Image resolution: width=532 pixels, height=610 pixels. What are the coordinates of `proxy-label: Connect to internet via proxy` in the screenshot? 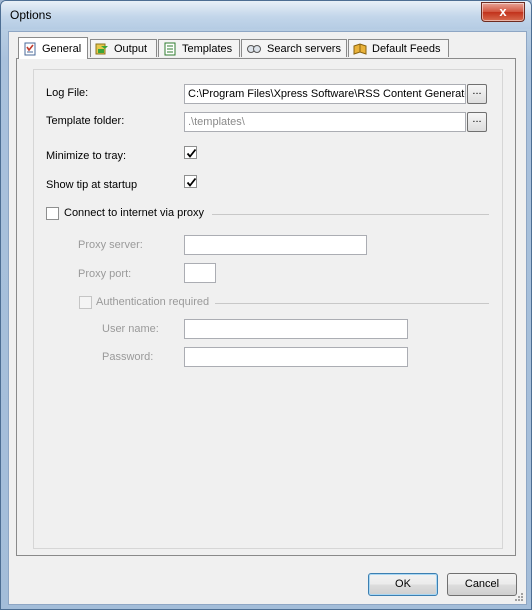 It's located at (134, 213).